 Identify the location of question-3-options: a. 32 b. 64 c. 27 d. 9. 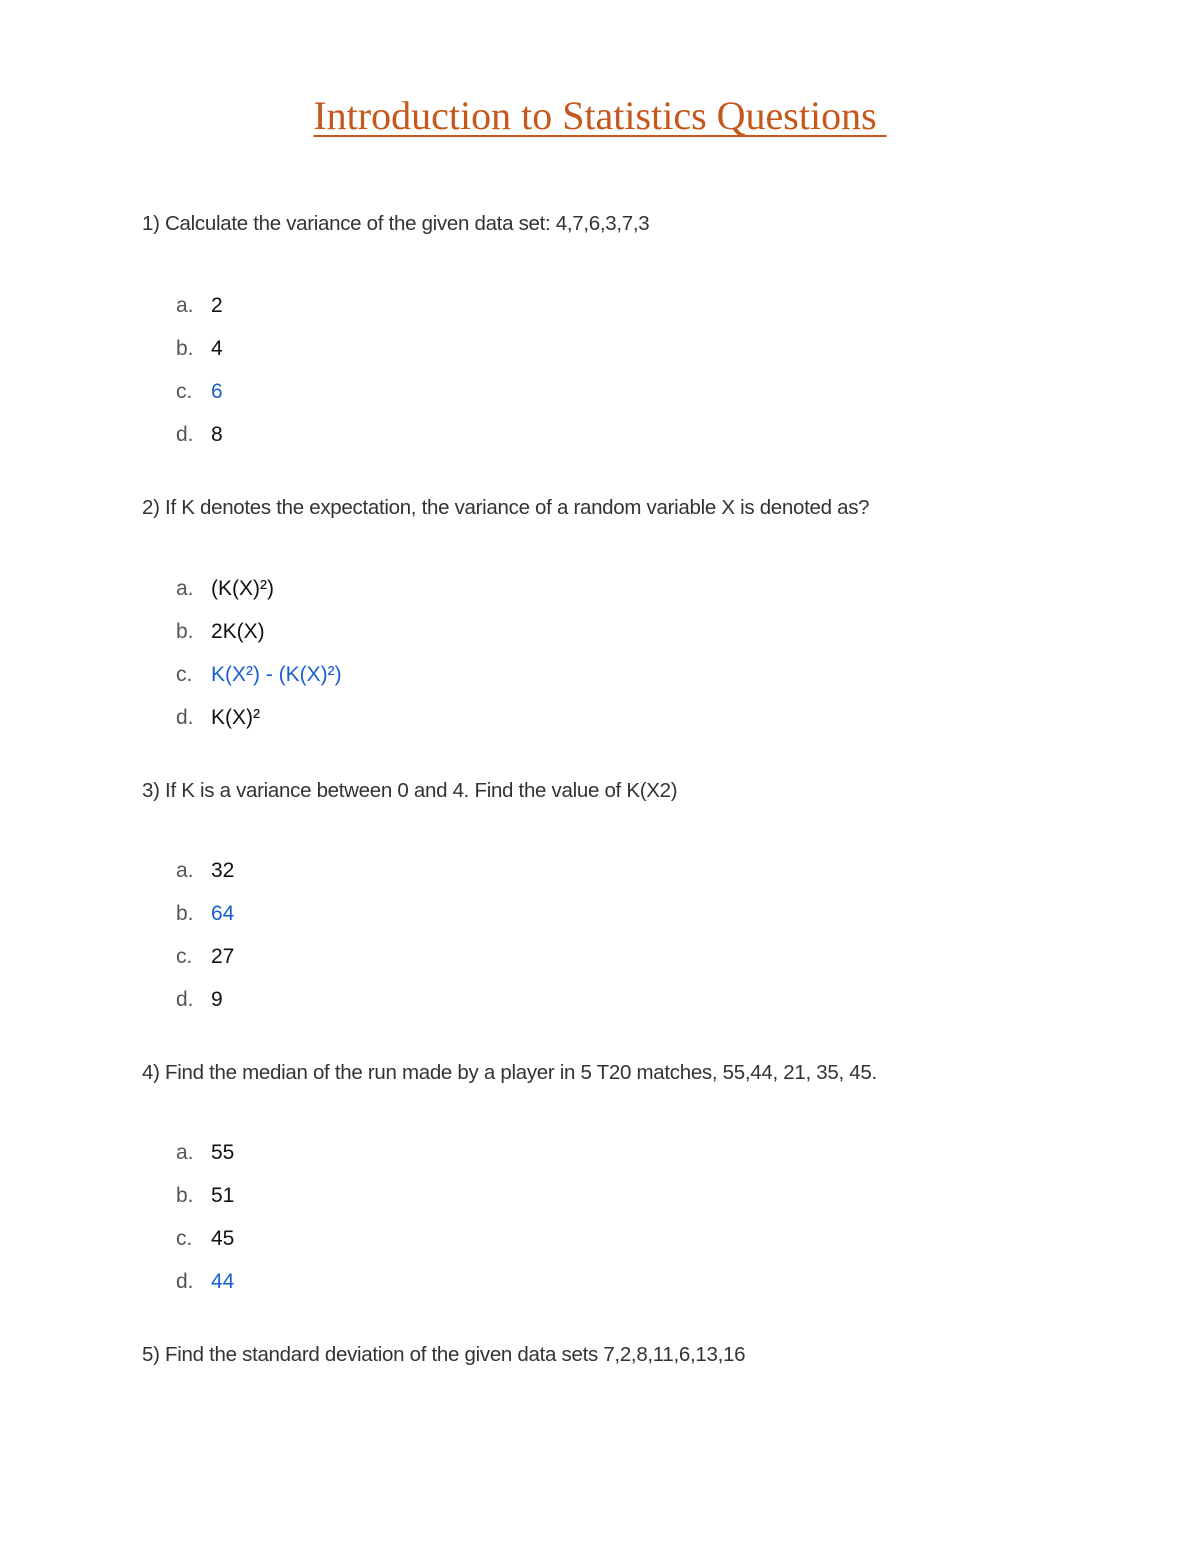
(205, 943).